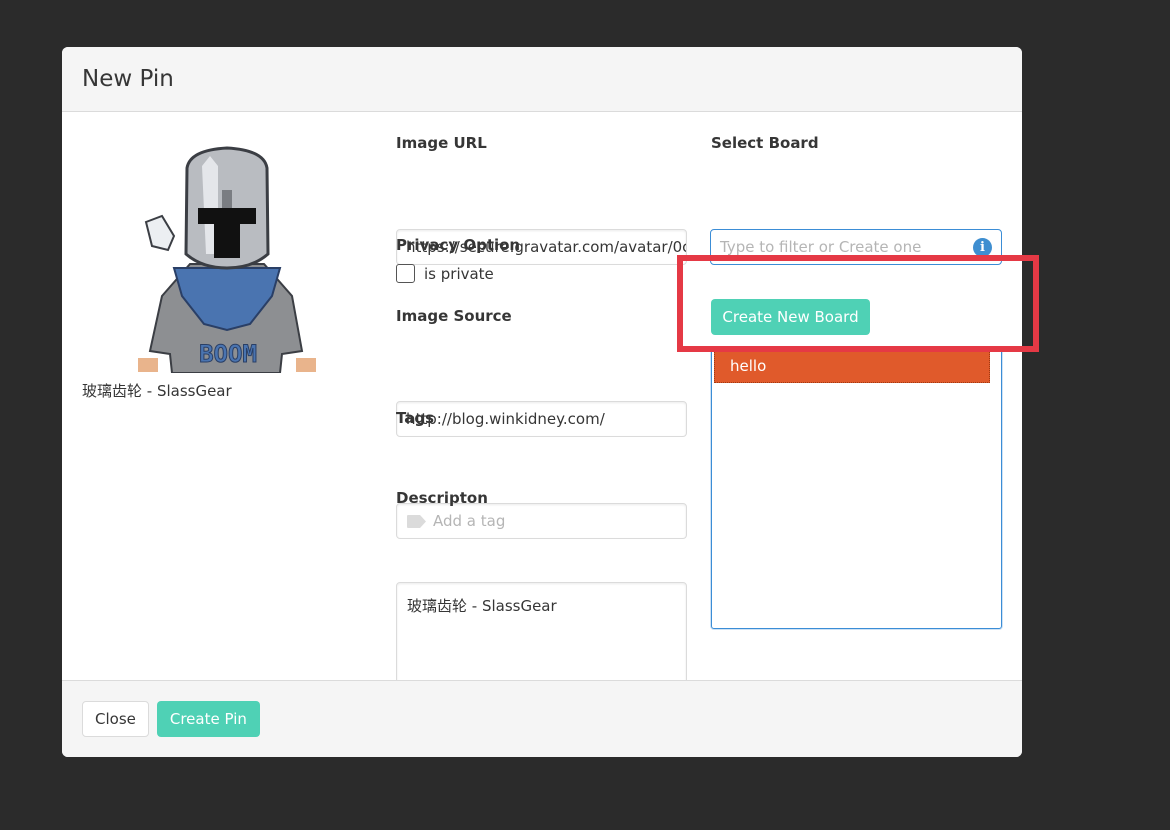  Describe the element at coordinates (541, 419) in the screenshot. I see `image-source-input: http://blog.winkidney.com/` at that location.